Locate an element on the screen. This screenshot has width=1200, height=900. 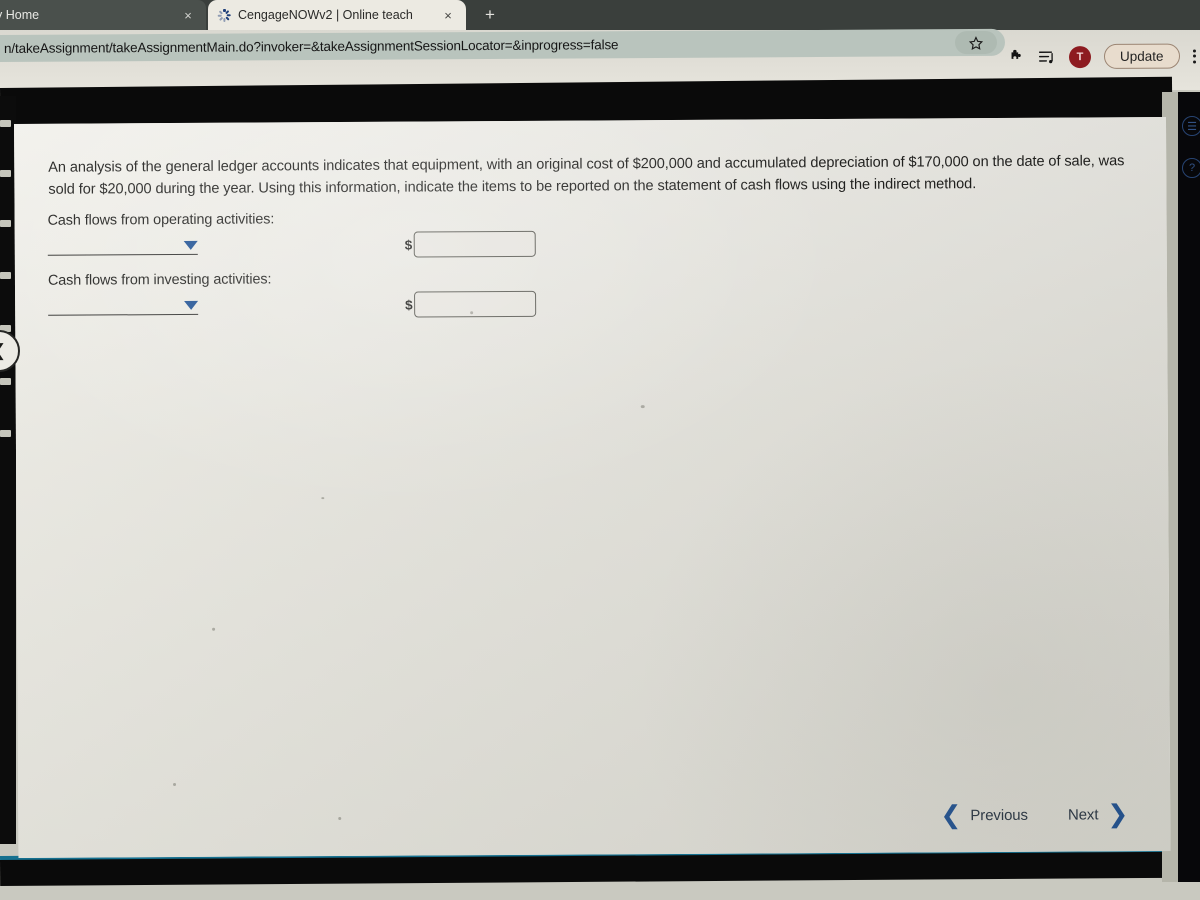
investing-activities-label: Cash flows from investing activities: is located at coordinates (159, 280).